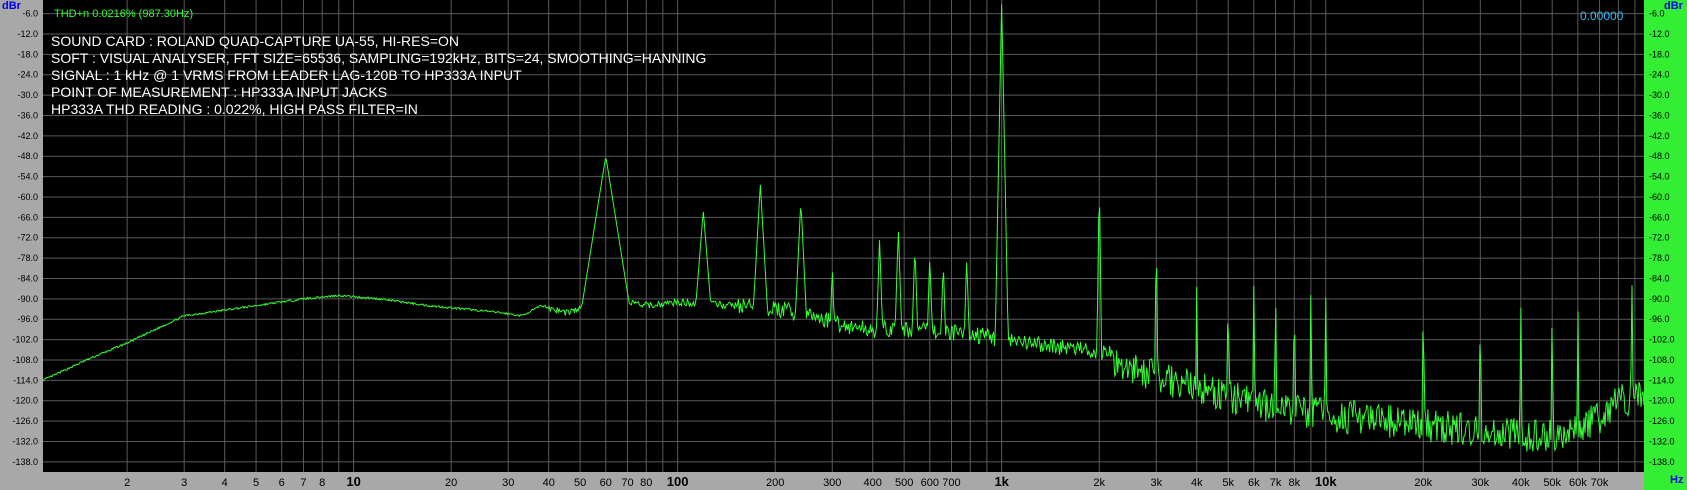 The height and width of the screenshot is (490, 1687). Describe the element at coordinates (627, 483) in the screenshot. I see `x-tick-label: 70` at that location.